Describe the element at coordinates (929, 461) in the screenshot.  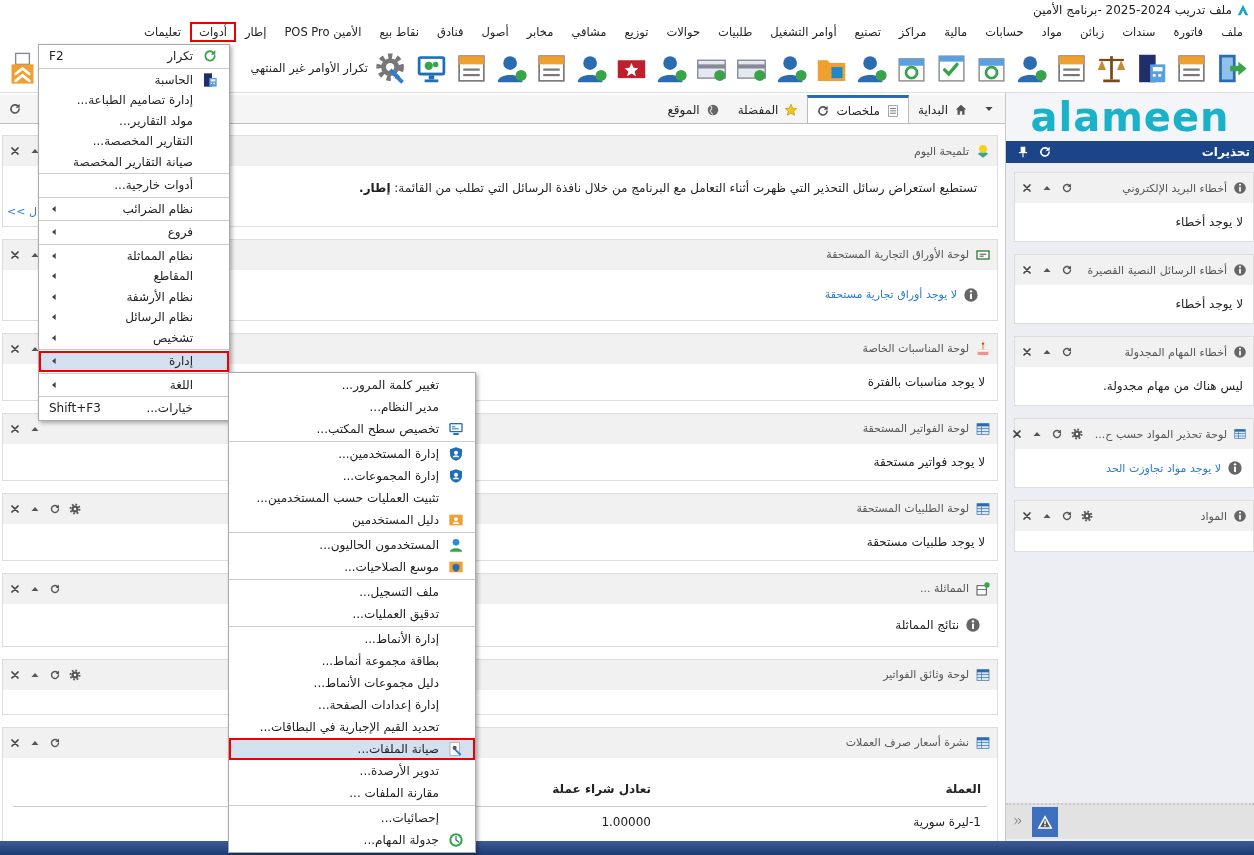
I see `panel-text: لا يوجد فواتير مستحقة` at that location.